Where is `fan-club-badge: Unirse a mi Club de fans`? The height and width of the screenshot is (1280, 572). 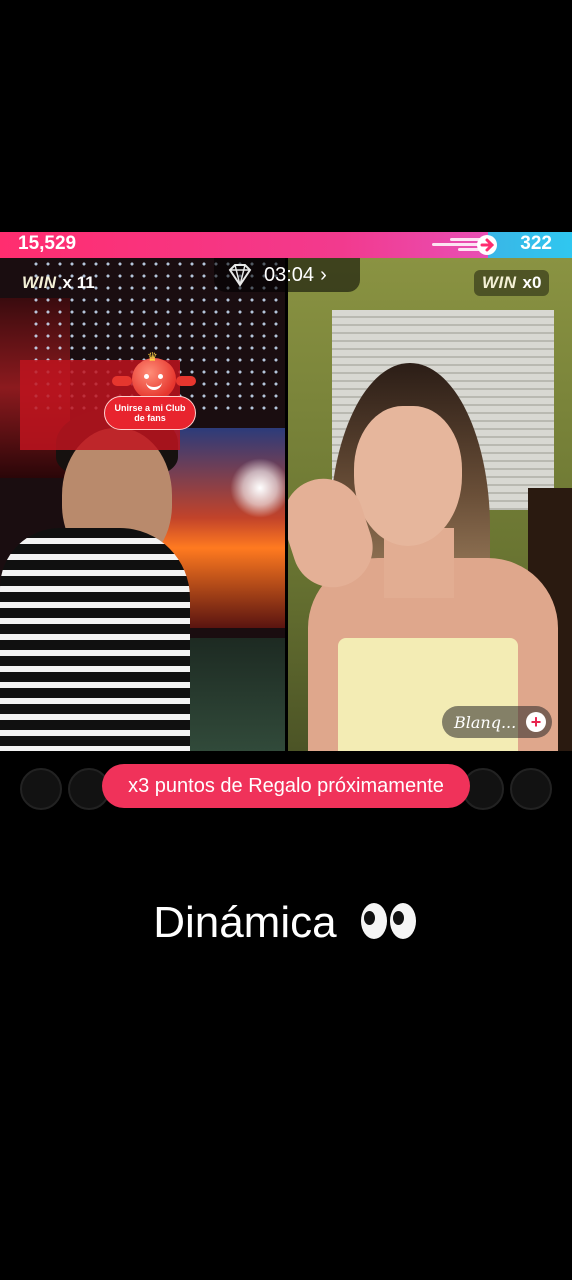
fan-club-badge: Unirse a mi Club de fans is located at coordinates (150, 413).